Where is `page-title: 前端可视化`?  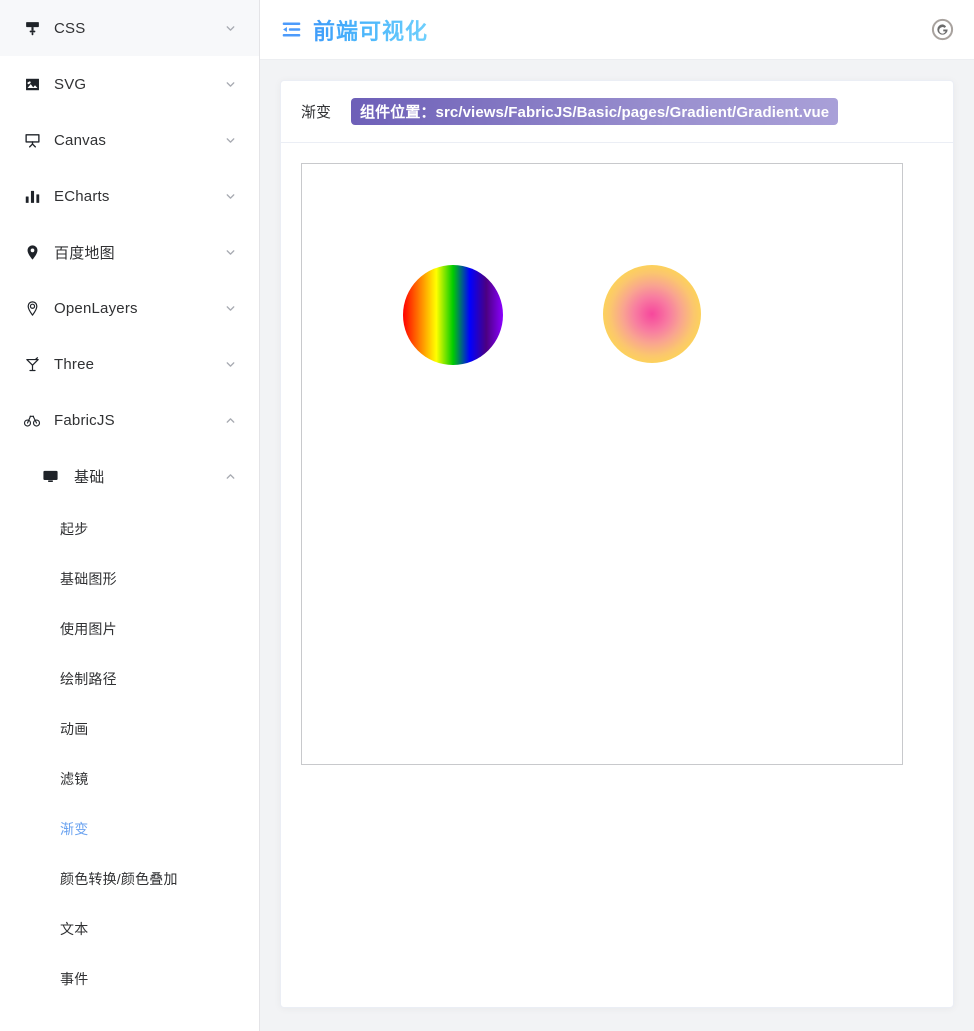 page-title: 前端可视化 is located at coordinates (370, 30).